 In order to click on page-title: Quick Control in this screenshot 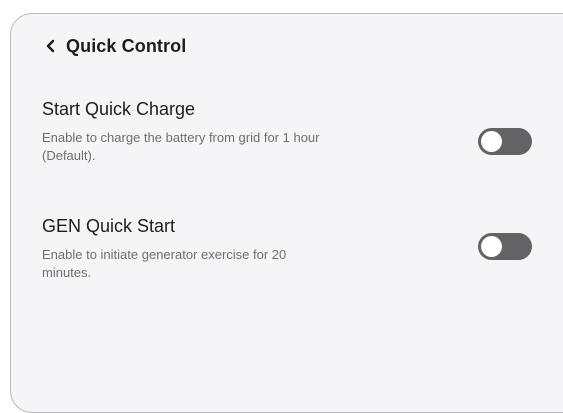, I will do `click(126, 45)`.